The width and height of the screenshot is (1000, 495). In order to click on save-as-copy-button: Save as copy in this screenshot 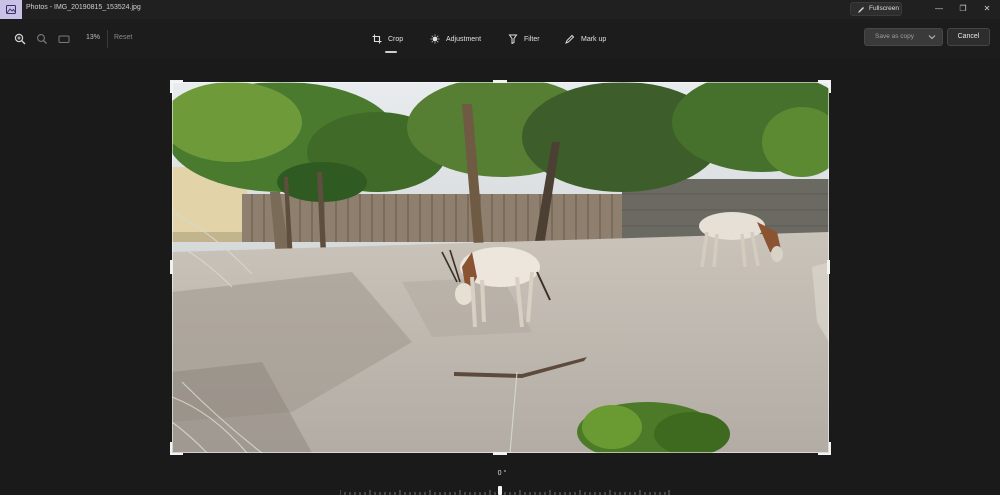, I will do `click(903, 37)`.